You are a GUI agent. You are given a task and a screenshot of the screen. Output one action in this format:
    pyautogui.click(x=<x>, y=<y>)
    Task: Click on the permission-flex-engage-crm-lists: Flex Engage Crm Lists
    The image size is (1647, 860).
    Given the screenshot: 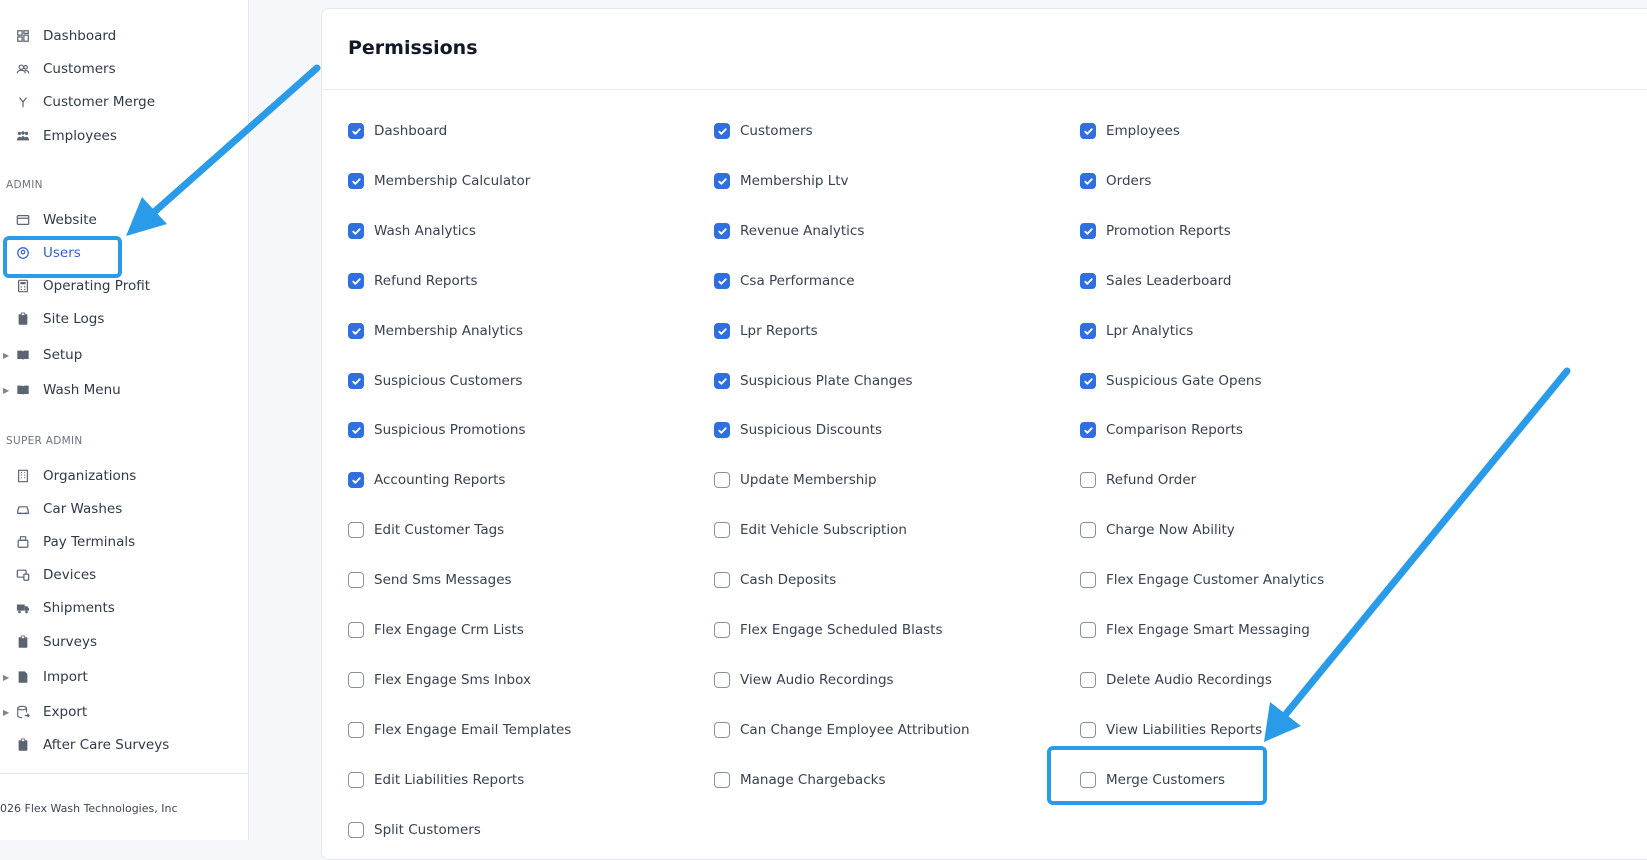 What is the action you would take?
    pyautogui.click(x=436, y=630)
    